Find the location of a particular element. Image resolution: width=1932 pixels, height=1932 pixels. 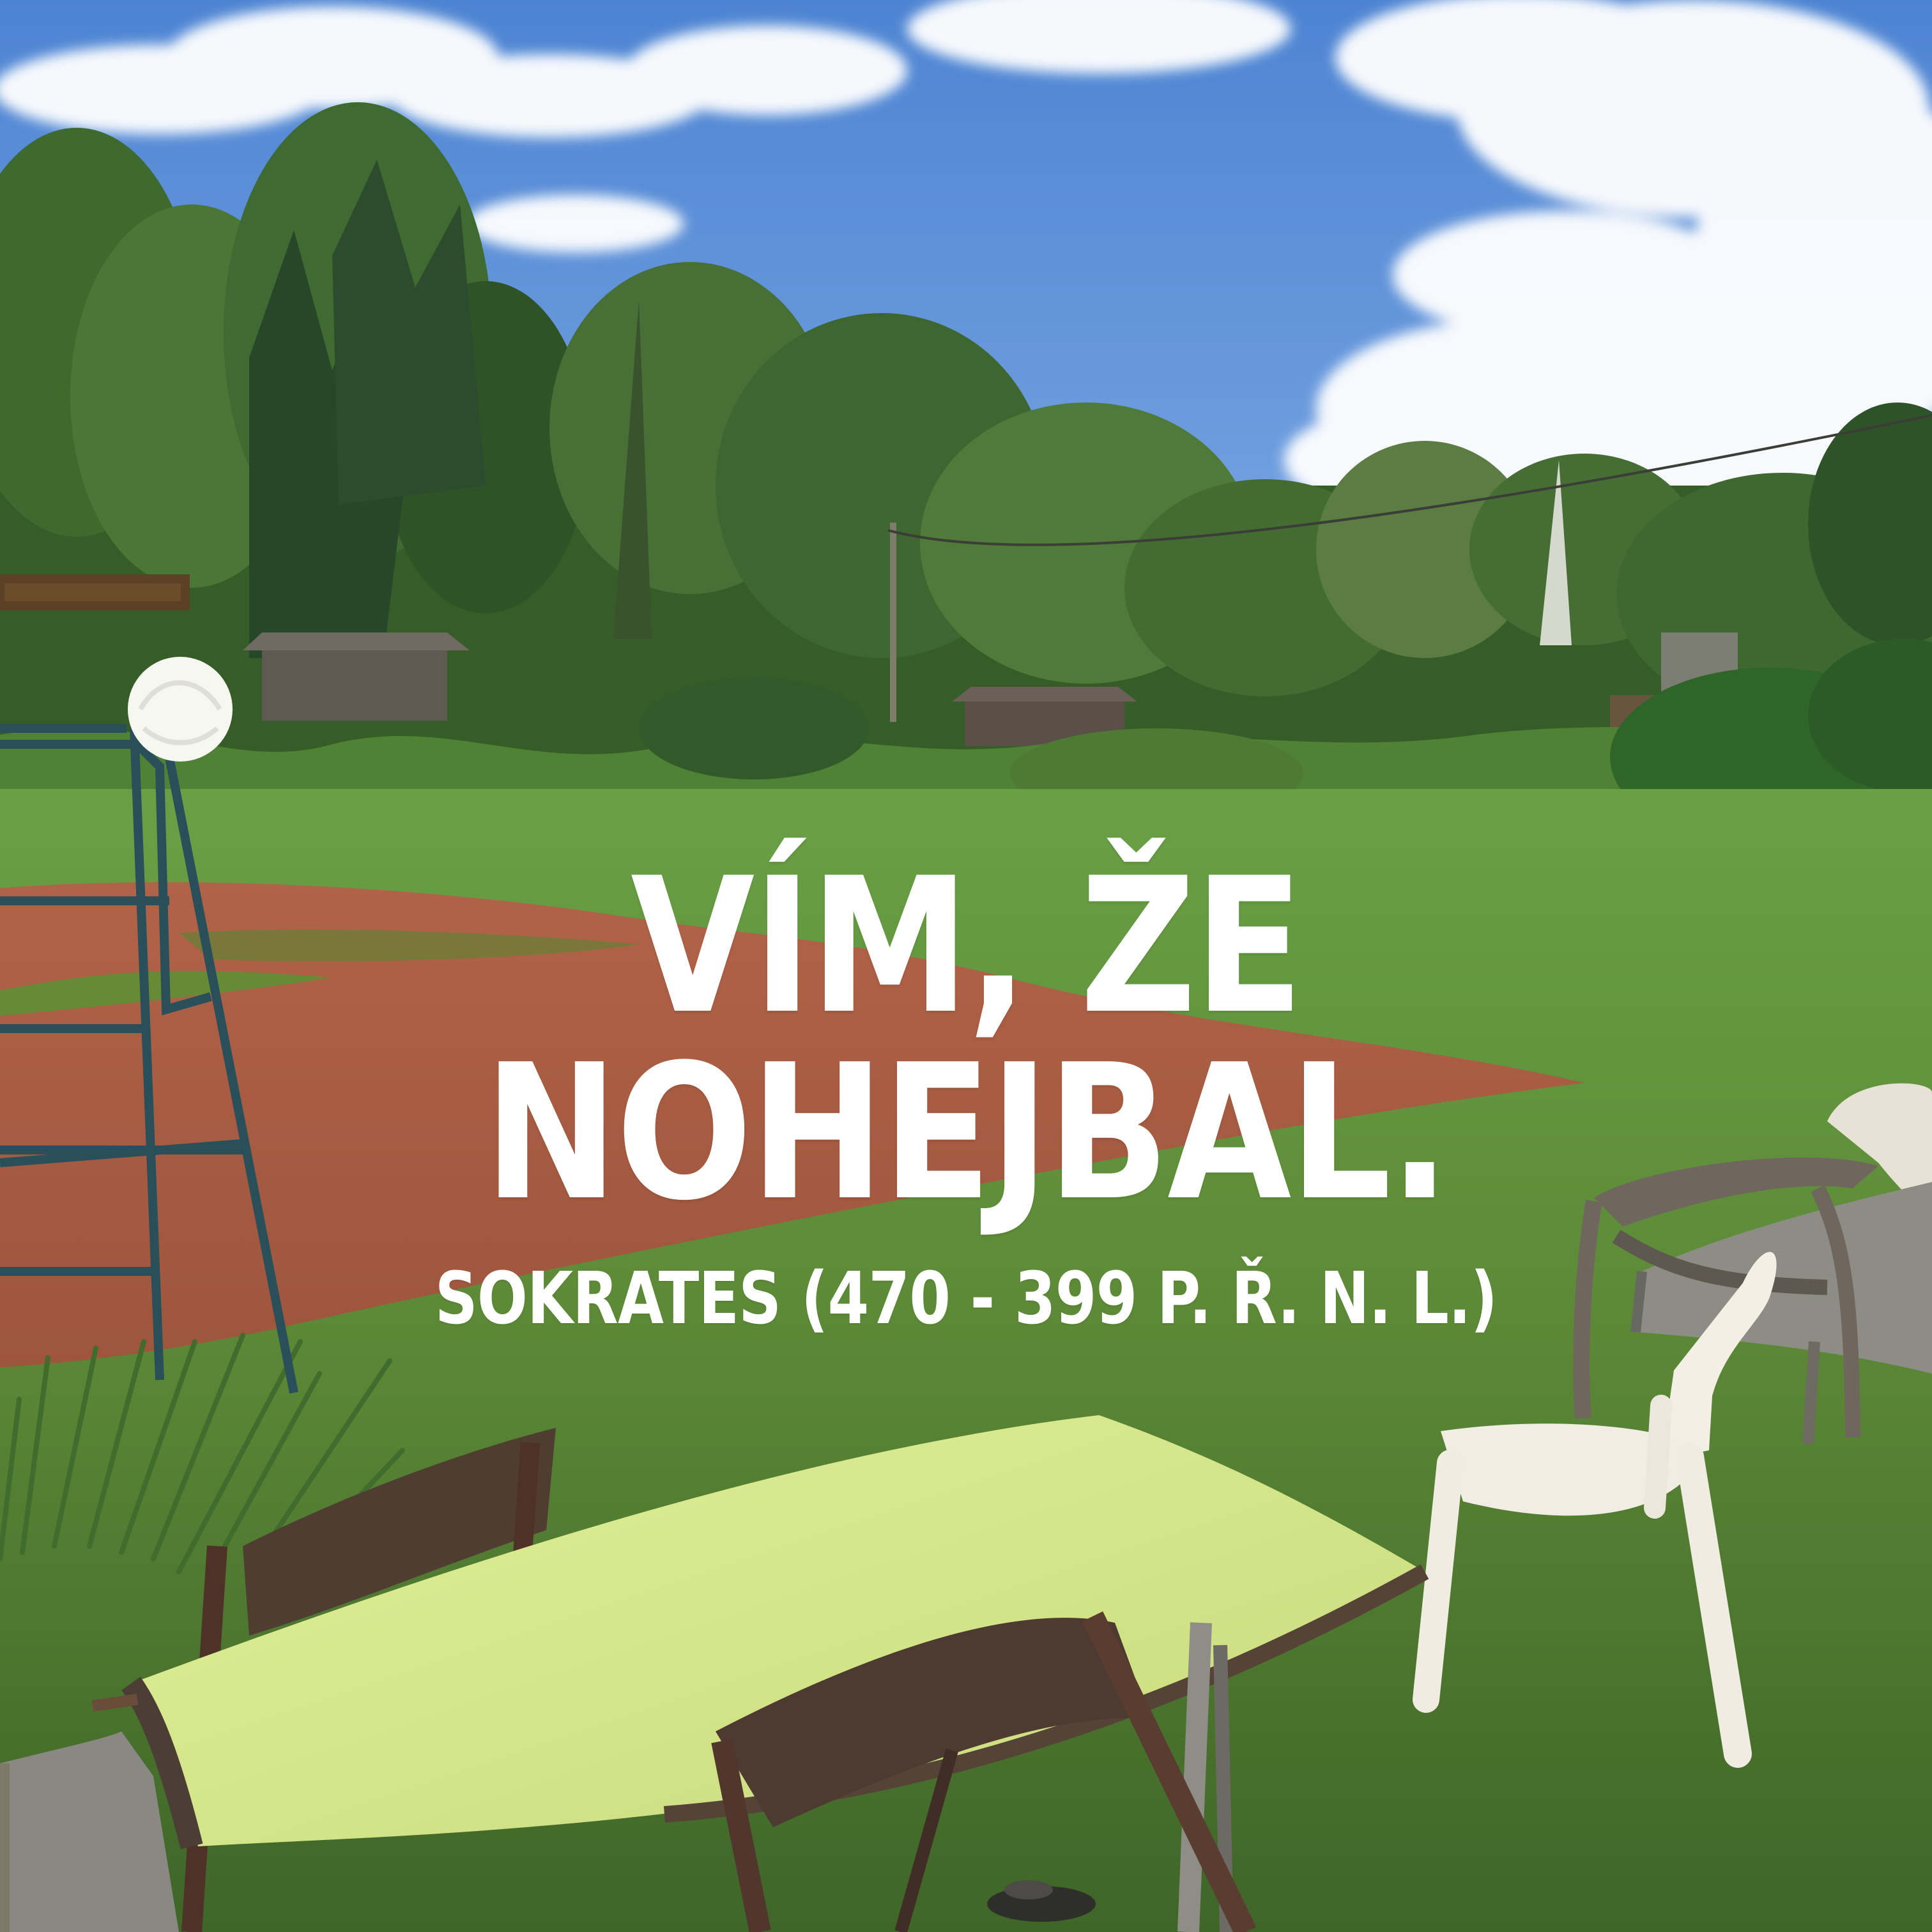

paper-lantern is located at coordinates (180, 709).